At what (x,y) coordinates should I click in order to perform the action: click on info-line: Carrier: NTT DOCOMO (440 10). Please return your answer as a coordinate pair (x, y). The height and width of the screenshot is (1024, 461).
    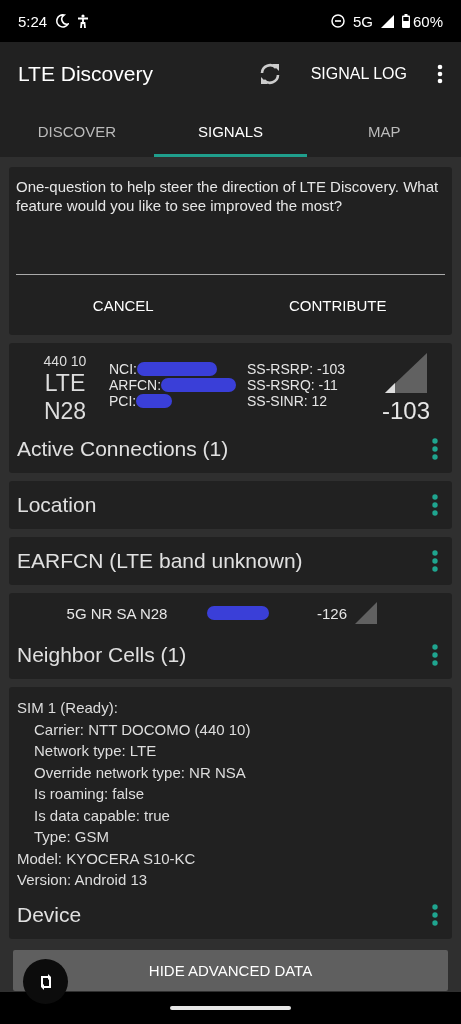
    Looking at the image, I should click on (143, 729).